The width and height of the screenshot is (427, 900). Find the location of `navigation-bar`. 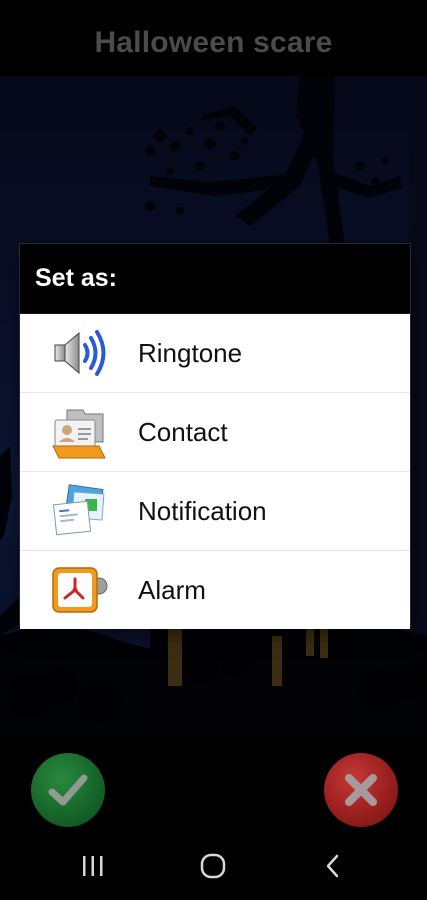

navigation-bar is located at coordinates (213, 865).